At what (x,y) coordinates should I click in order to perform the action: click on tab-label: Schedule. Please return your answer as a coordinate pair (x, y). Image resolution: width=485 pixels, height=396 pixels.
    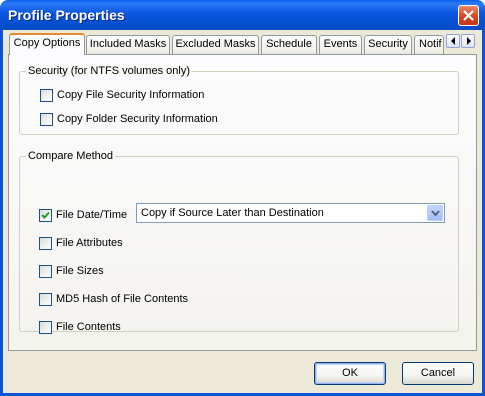
    Looking at the image, I should click on (289, 44).